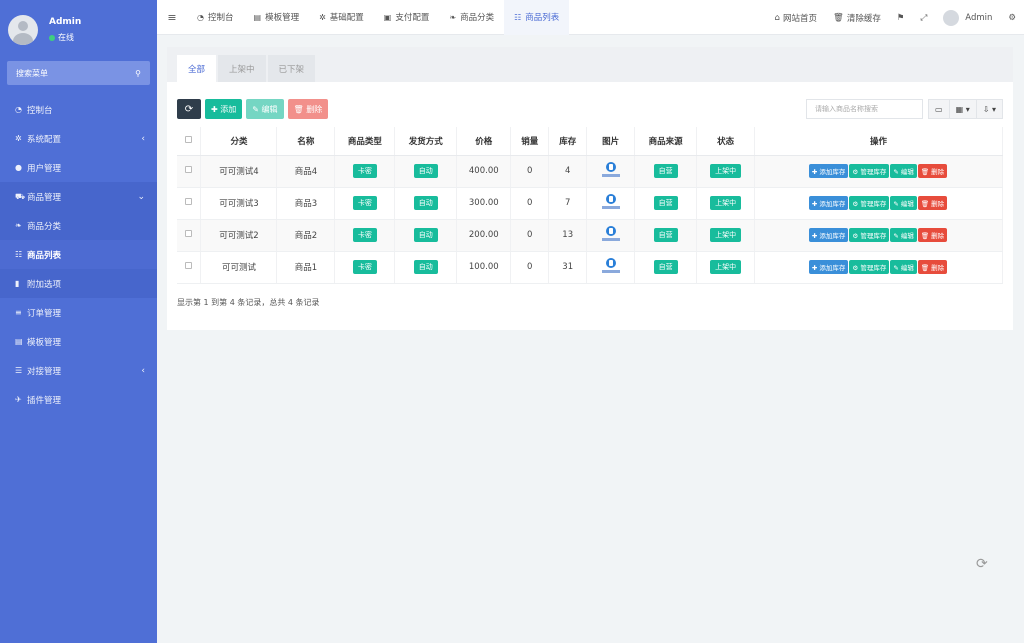 Image resolution: width=1024 pixels, height=643 pixels. I want to click on sidebar-item-2: ● 用户管理, so click(78, 167).